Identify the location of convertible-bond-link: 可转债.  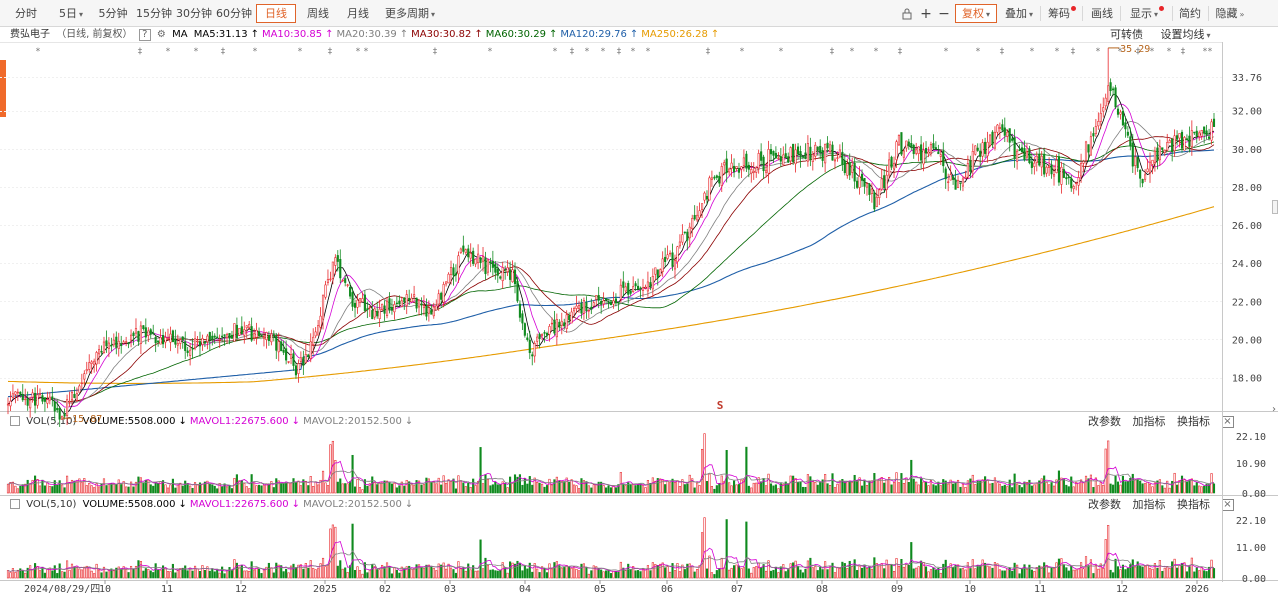
(1126, 34).